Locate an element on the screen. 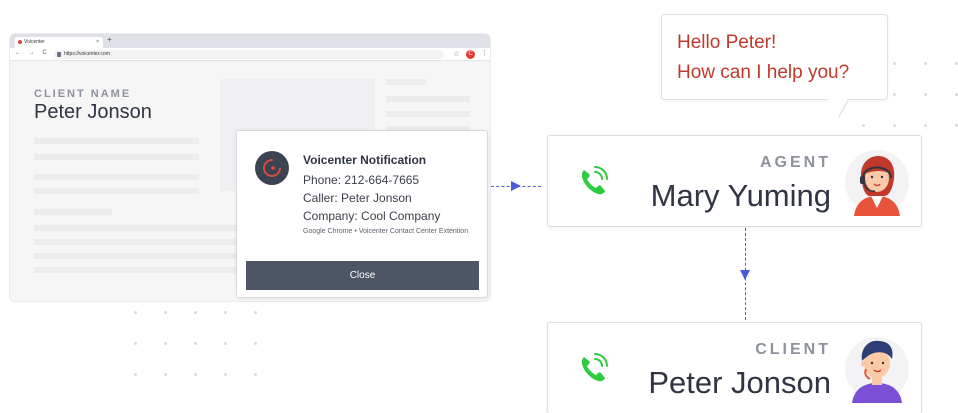 The width and height of the screenshot is (958, 413). help-line: How can I help you? is located at coordinates (763, 72).